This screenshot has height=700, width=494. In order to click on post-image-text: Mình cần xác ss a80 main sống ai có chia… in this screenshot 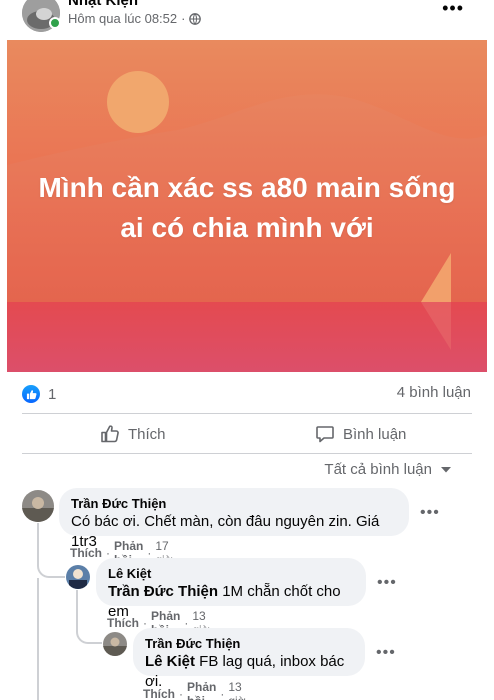, I will do `click(247, 208)`.